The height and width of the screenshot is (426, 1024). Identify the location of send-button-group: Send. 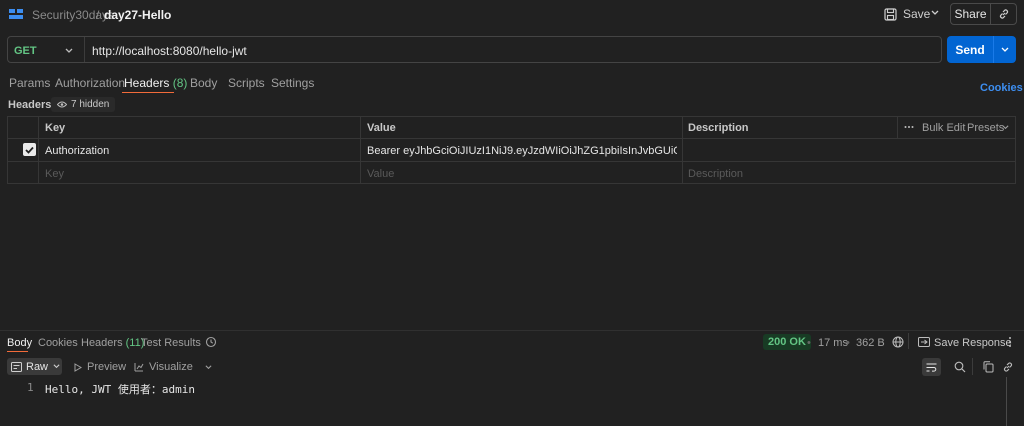
(981, 49).